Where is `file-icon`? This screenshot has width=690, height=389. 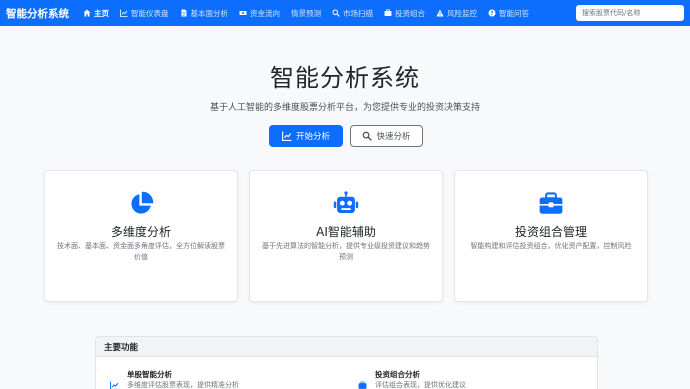
file-icon is located at coordinates (184, 13).